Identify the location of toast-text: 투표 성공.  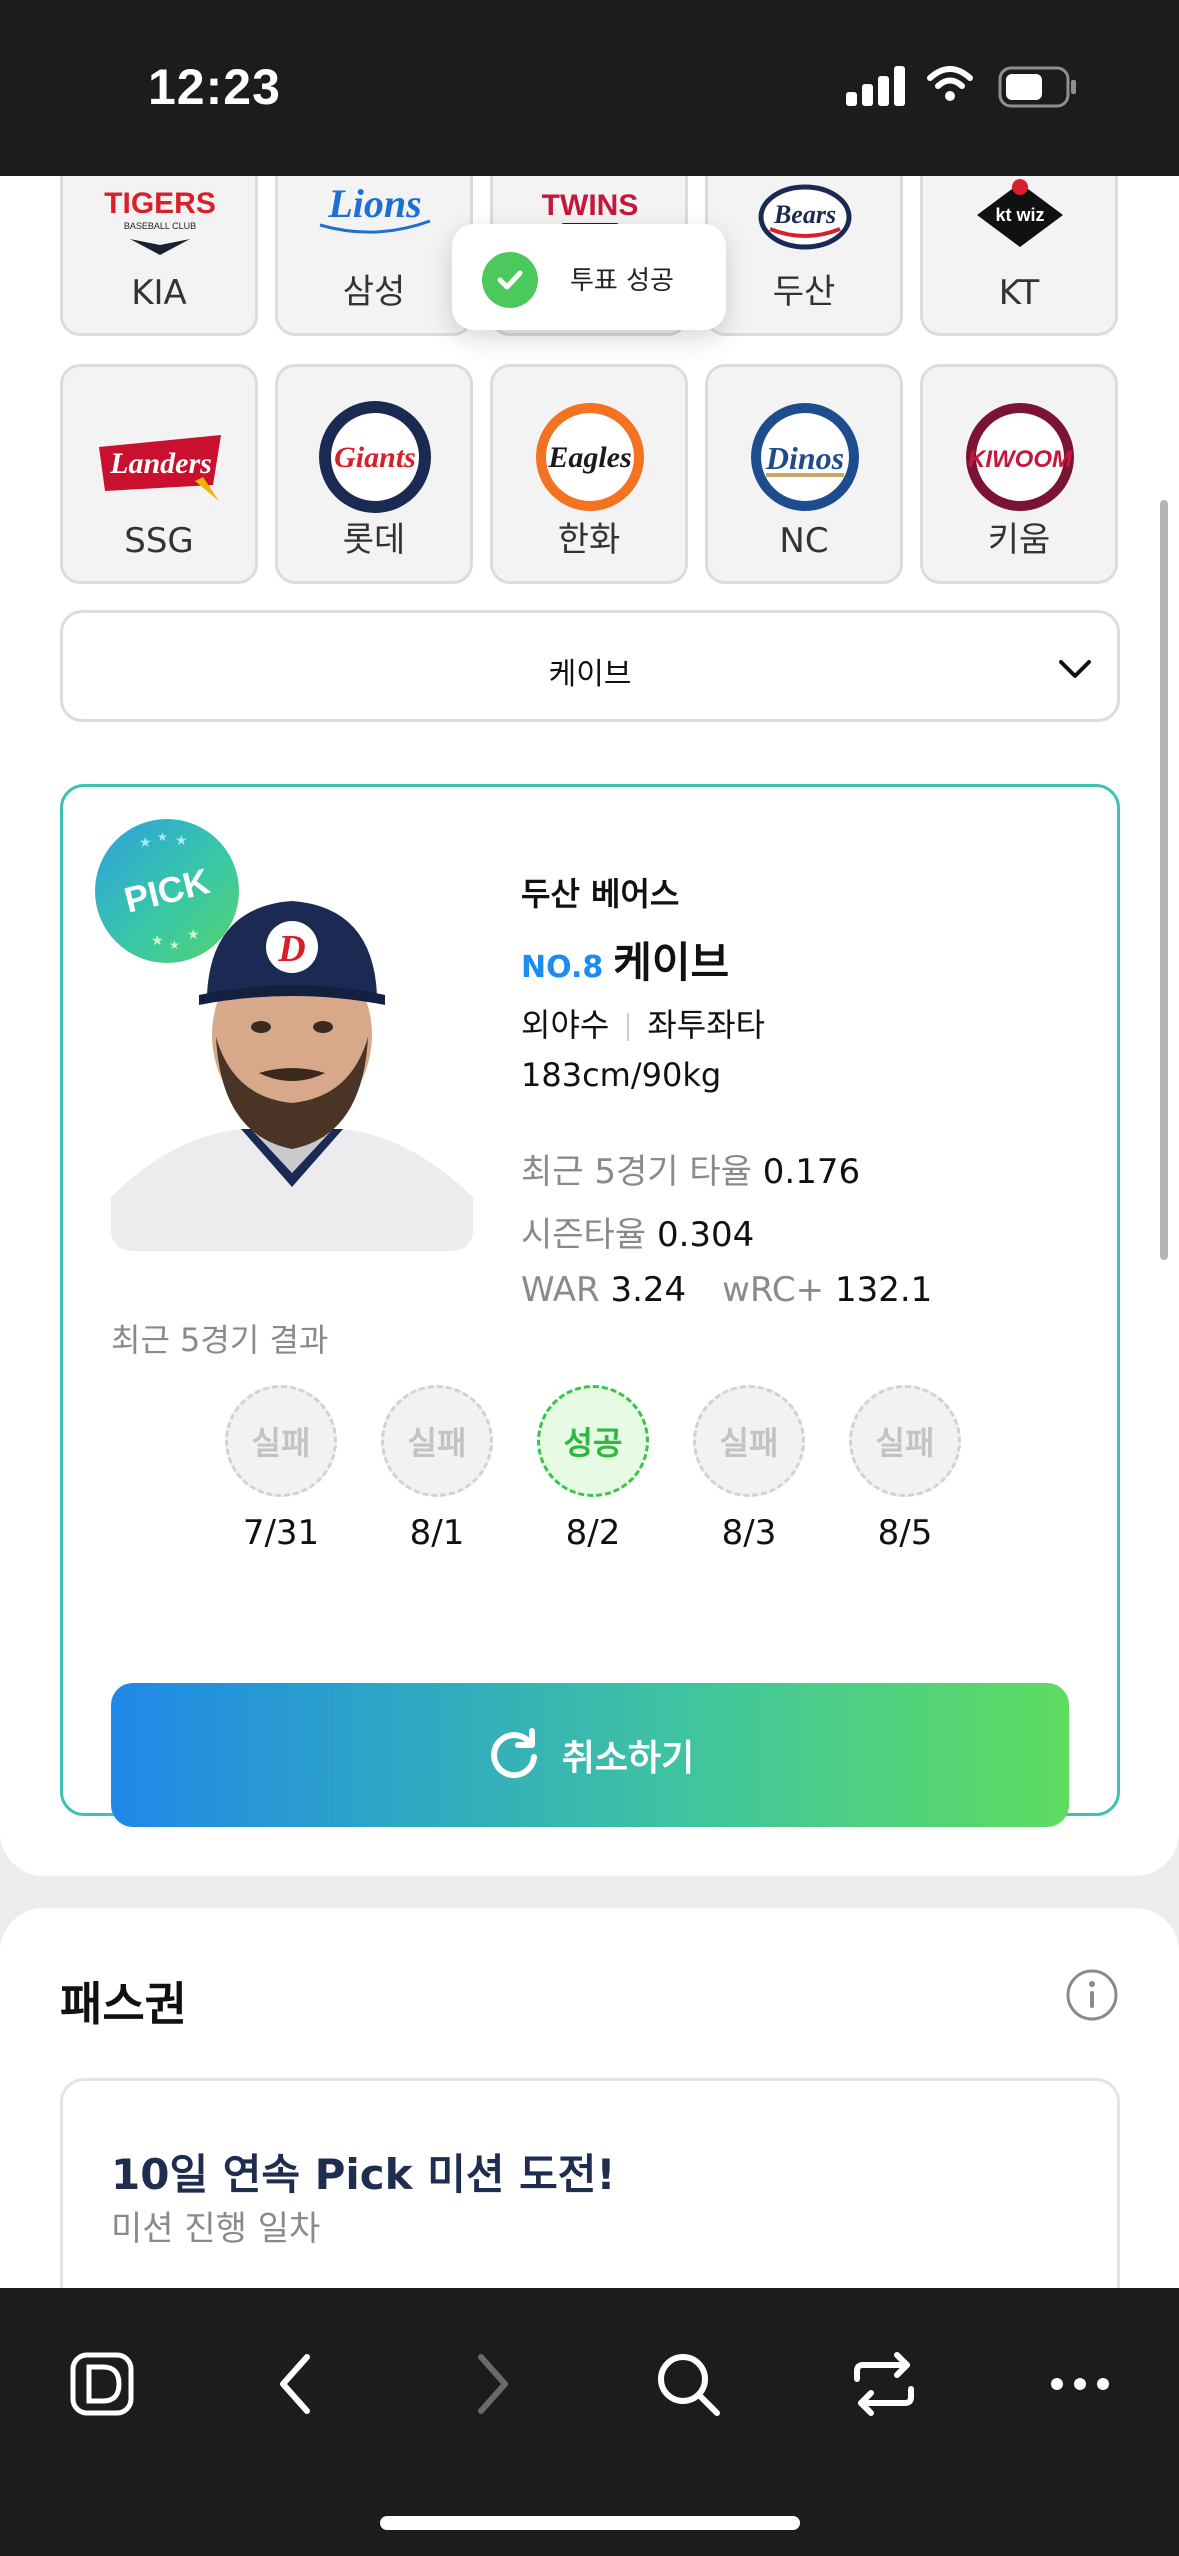
(622, 281).